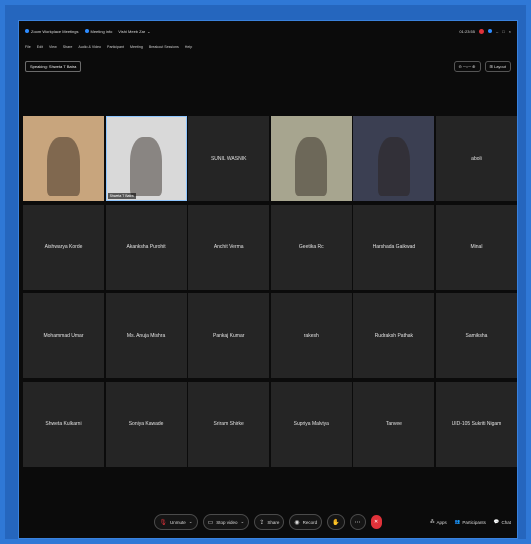 The width and height of the screenshot is (531, 544). What do you see at coordinates (53, 66) in the screenshot?
I see `speaking-indicator: Speaking: Shweta T Batra` at bounding box center [53, 66].